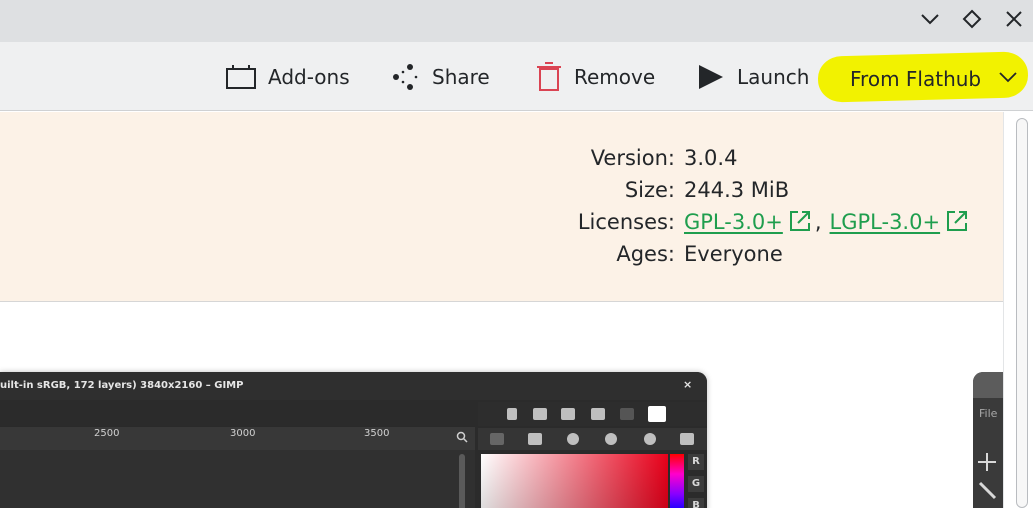 This screenshot has width=1033, height=508. Describe the element at coordinates (987, 462) in the screenshot. I see `move-tool-icon` at that location.